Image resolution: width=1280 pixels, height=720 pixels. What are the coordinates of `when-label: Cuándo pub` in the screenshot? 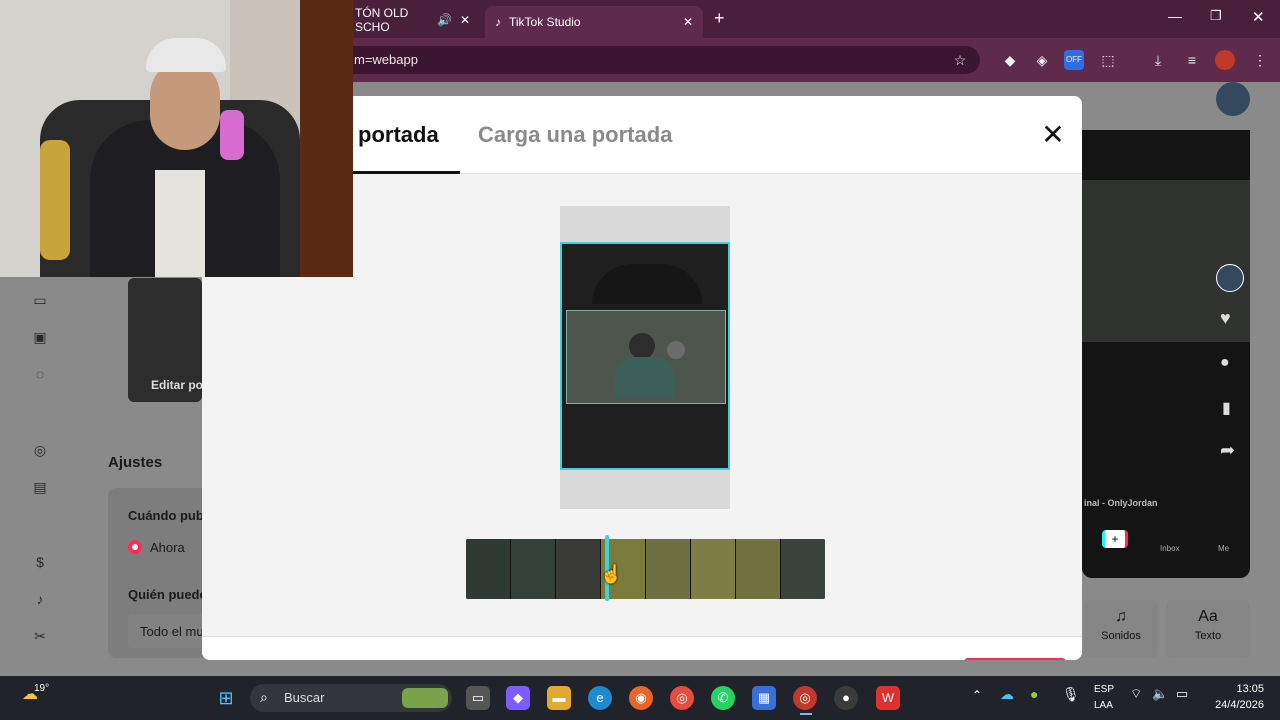 It's located at (166, 515).